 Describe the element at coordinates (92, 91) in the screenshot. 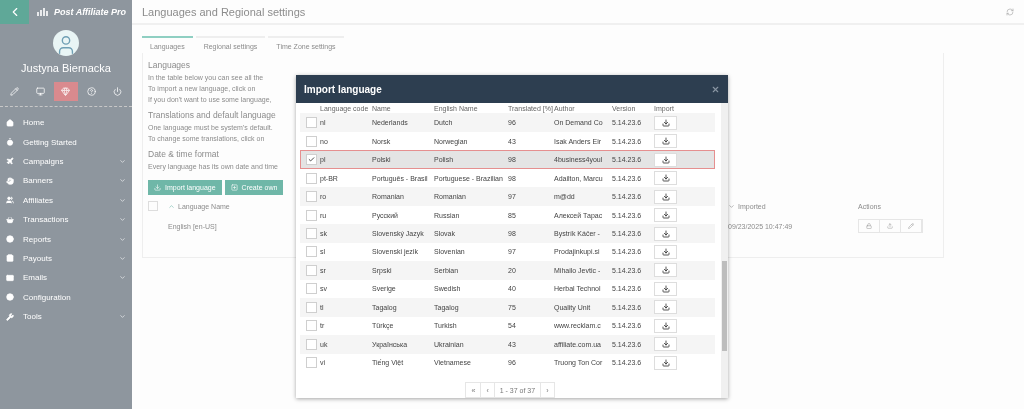

I see `help-icon` at that location.